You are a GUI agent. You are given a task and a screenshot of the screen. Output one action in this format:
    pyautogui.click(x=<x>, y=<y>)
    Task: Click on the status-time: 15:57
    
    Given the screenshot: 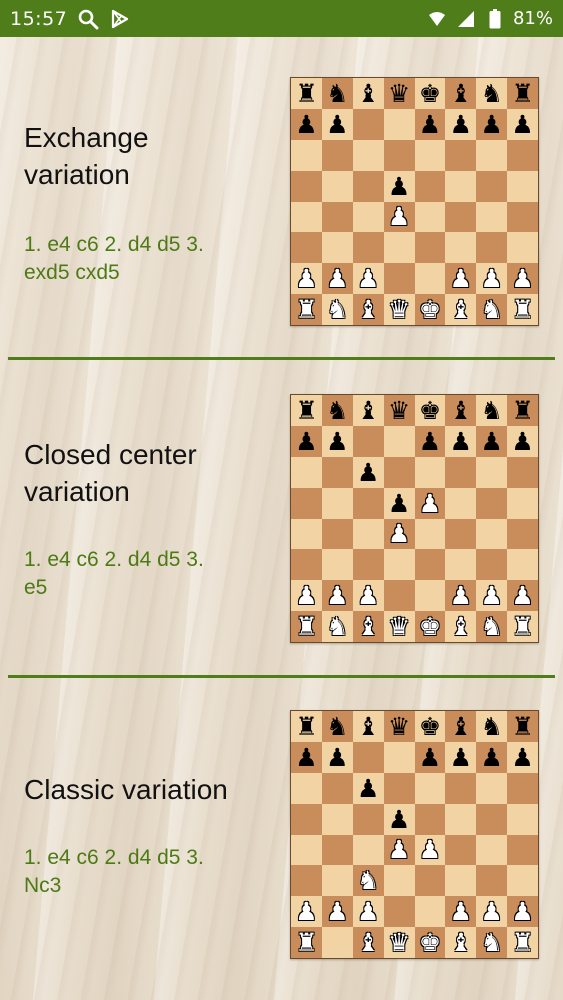 What is the action you would take?
    pyautogui.click(x=39, y=18)
    